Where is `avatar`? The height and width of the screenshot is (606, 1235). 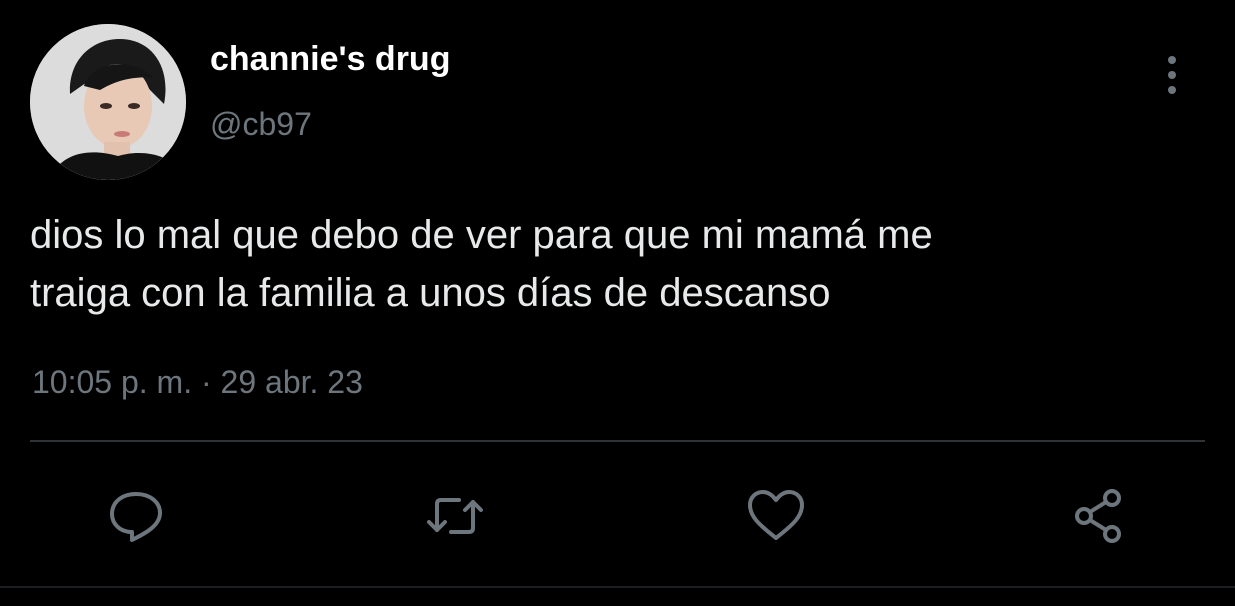
avatar is located at coordinates (108, 102).